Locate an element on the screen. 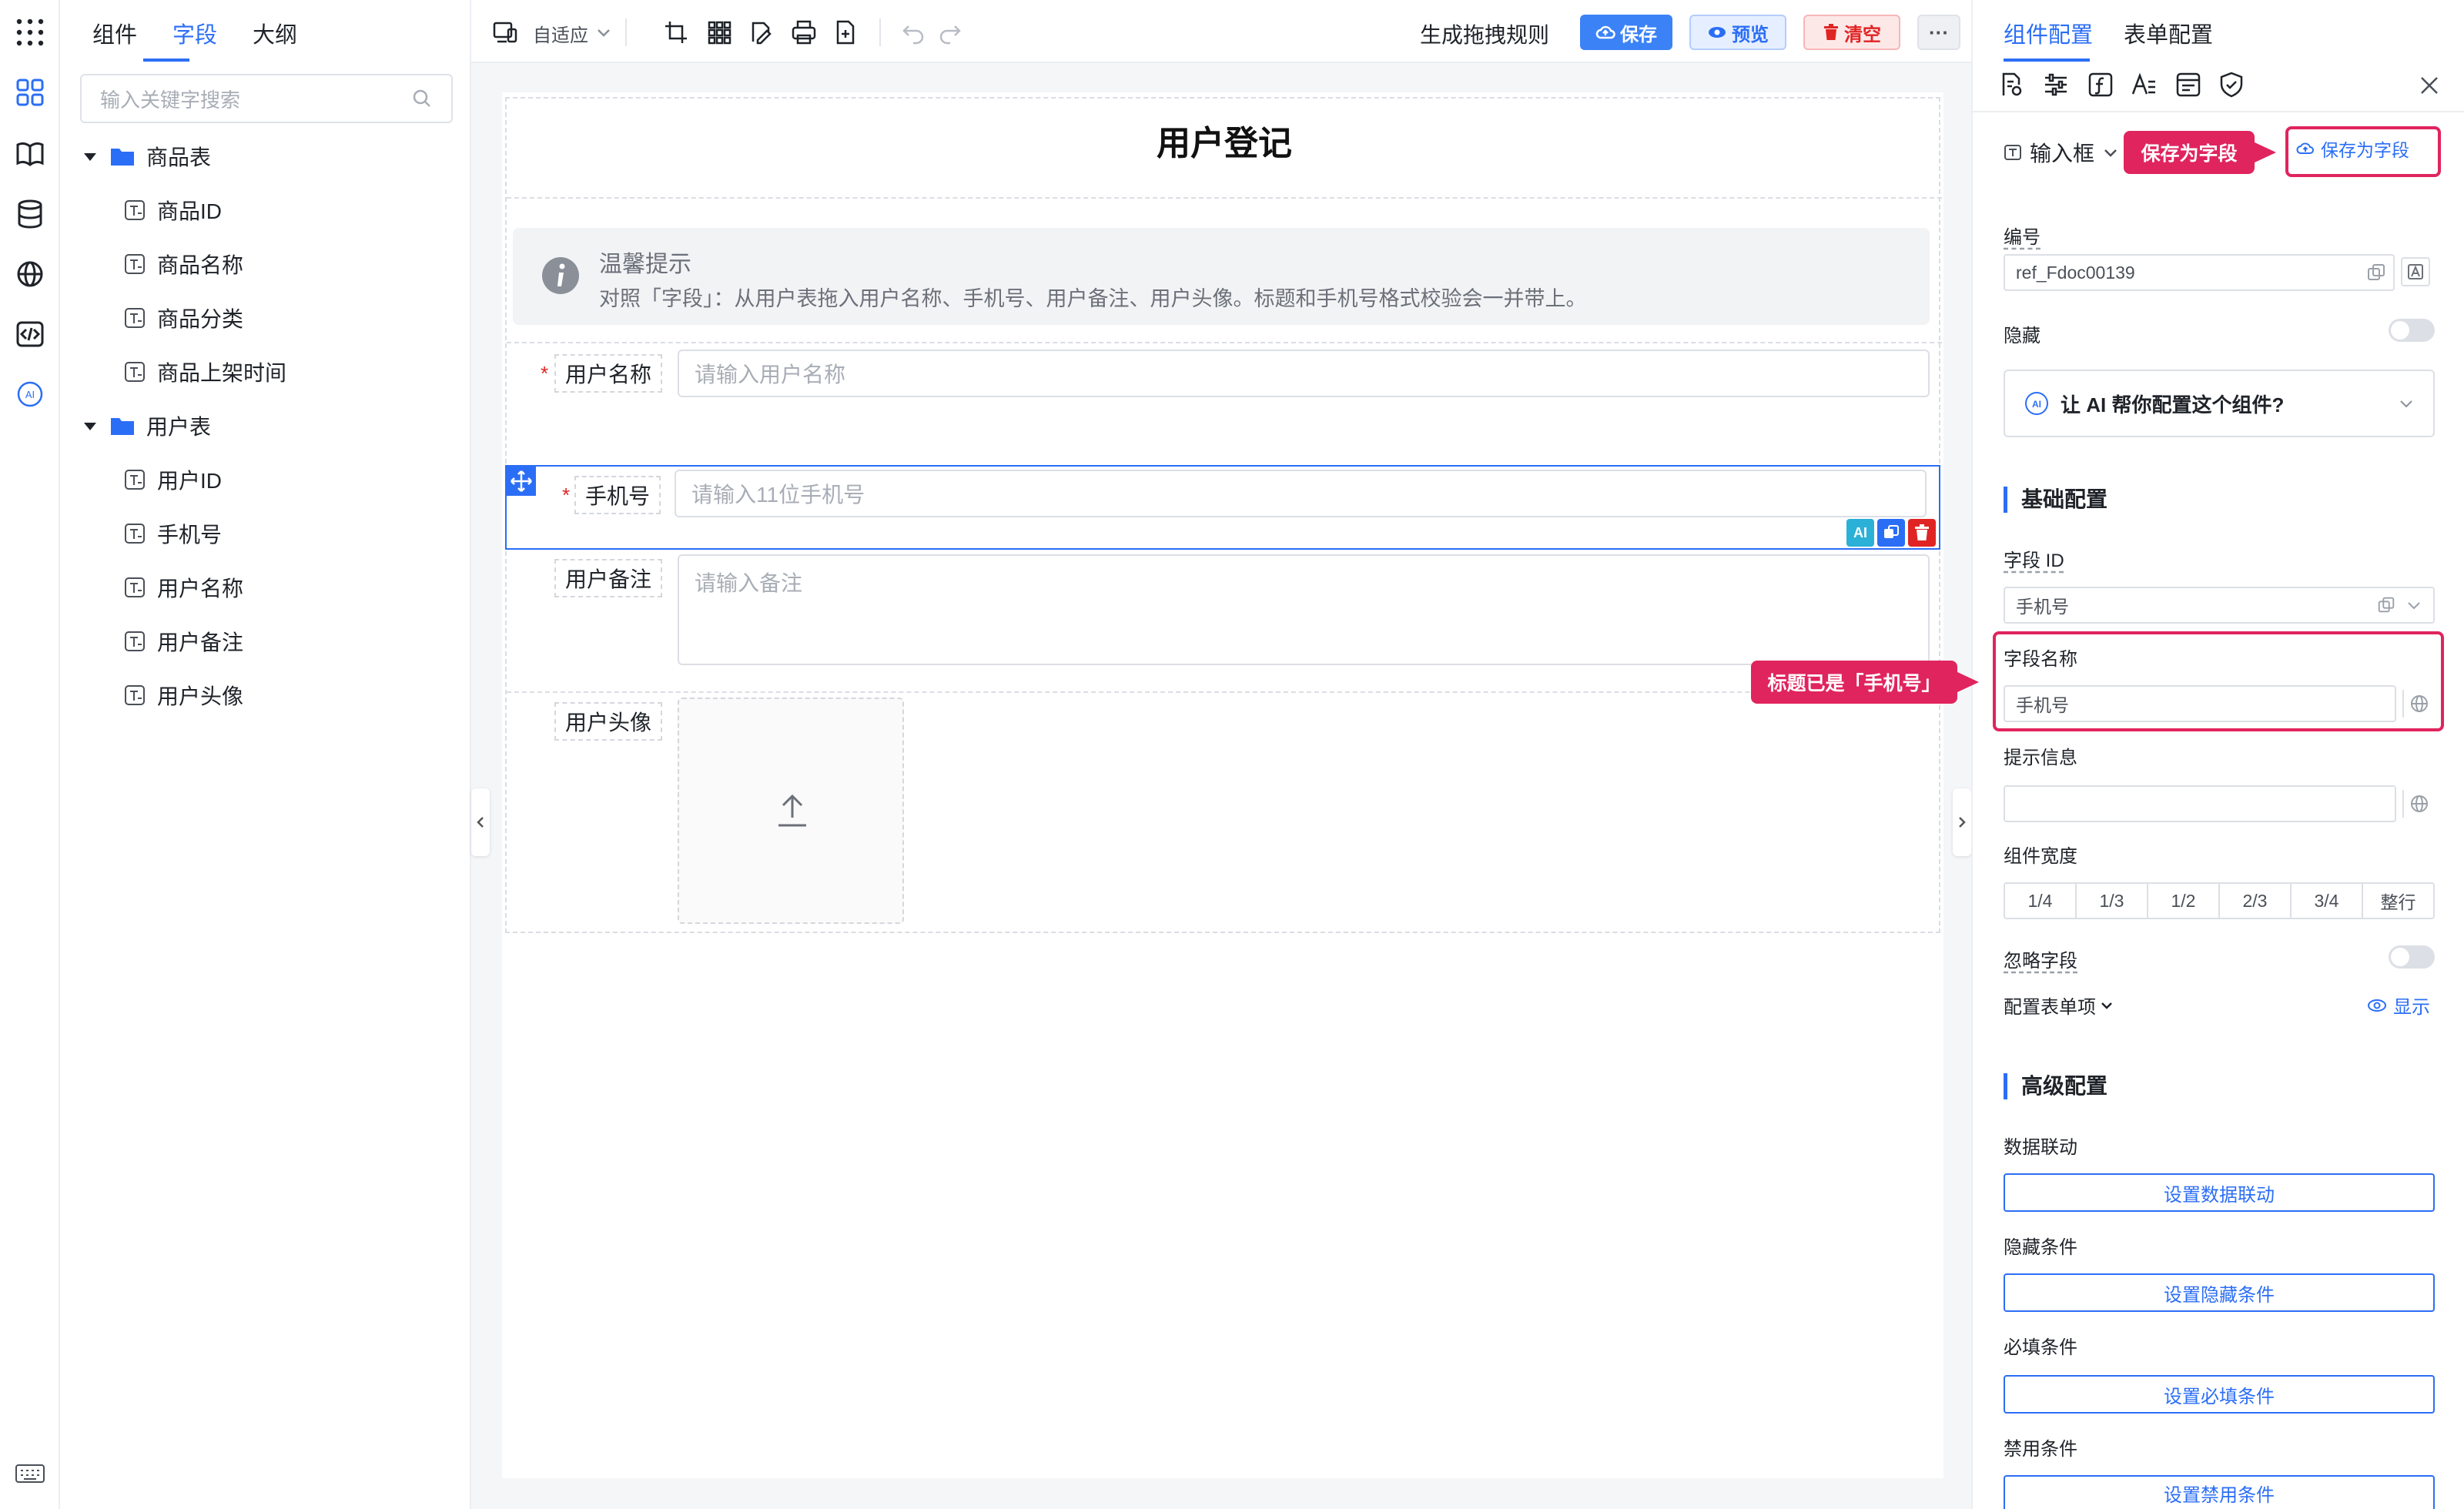  components-icon is located at coordinates (30, 92).